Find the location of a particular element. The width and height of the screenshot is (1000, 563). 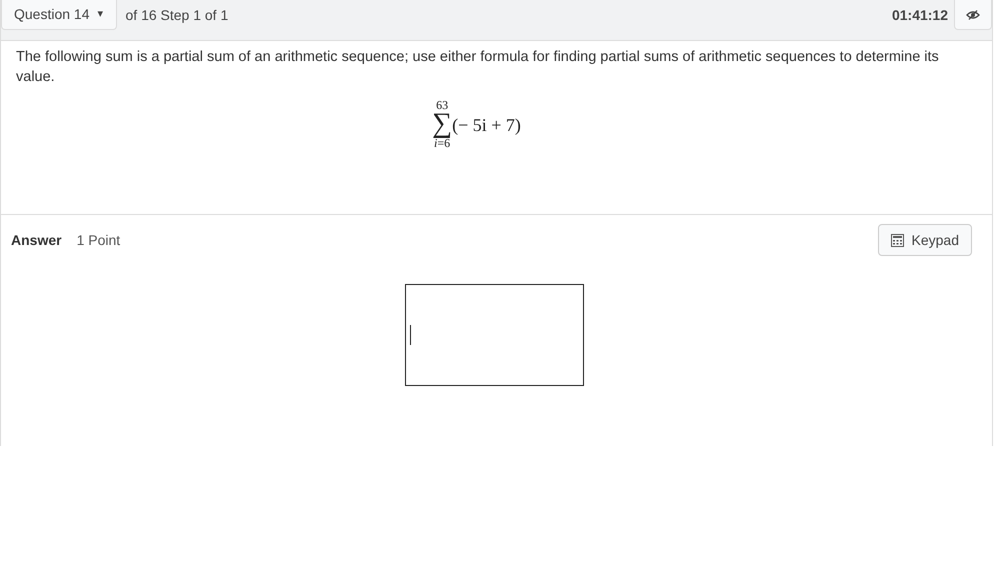

points-text: 1 Point is located at coordinates (98, 240).